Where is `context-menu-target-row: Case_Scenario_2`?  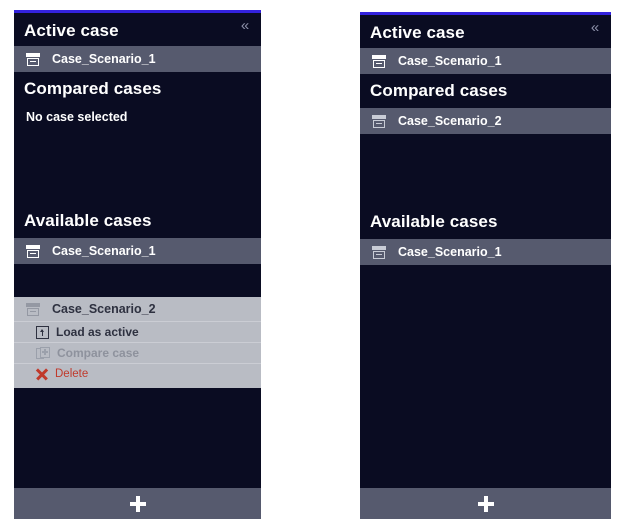
context-menu-target-row: Case_Scenario_2 is located at coordinates (137, 309).